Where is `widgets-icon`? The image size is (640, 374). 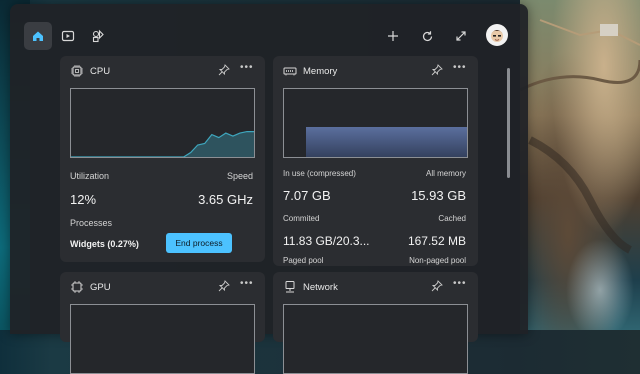 widgets-icon is located at coordinates (98, 36).